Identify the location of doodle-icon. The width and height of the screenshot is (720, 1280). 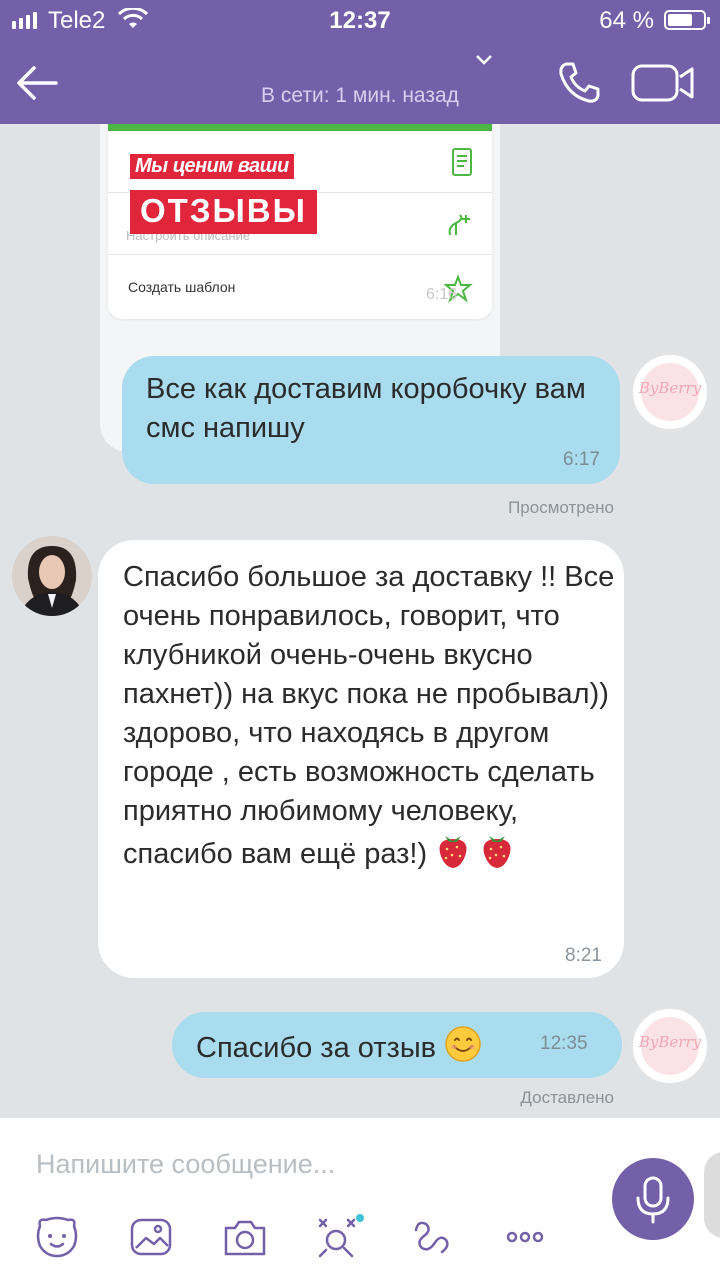
(431, 1237).